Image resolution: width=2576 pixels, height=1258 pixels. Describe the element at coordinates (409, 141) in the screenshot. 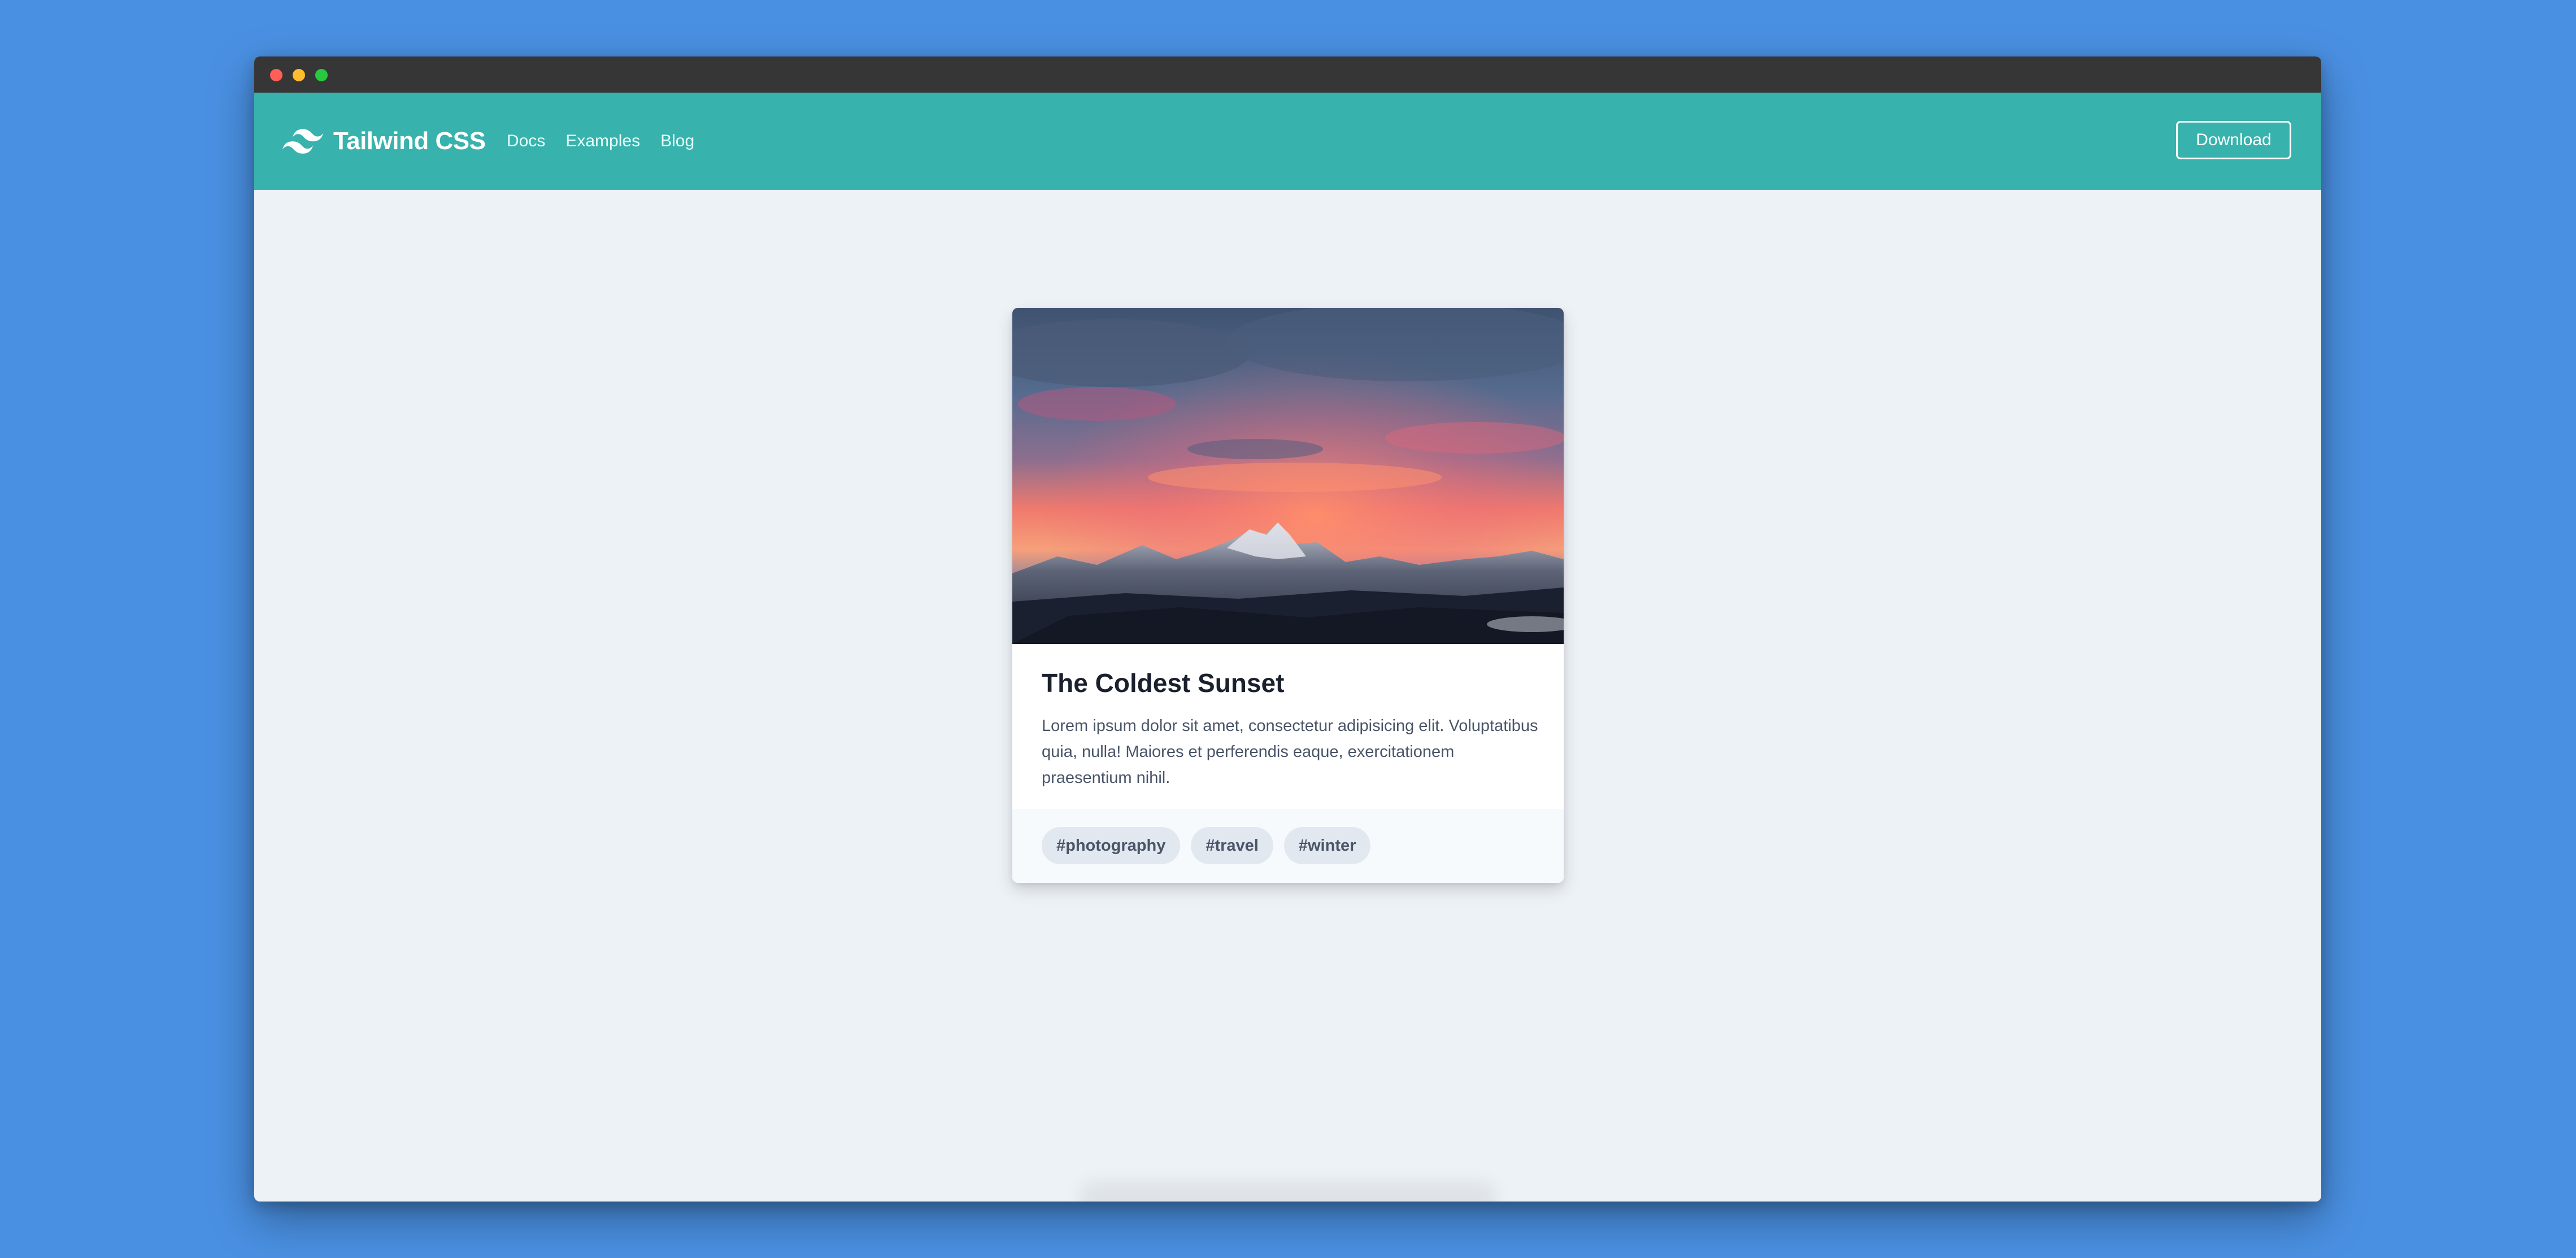

I see `brand-name: Tailwind CSS` at that location.